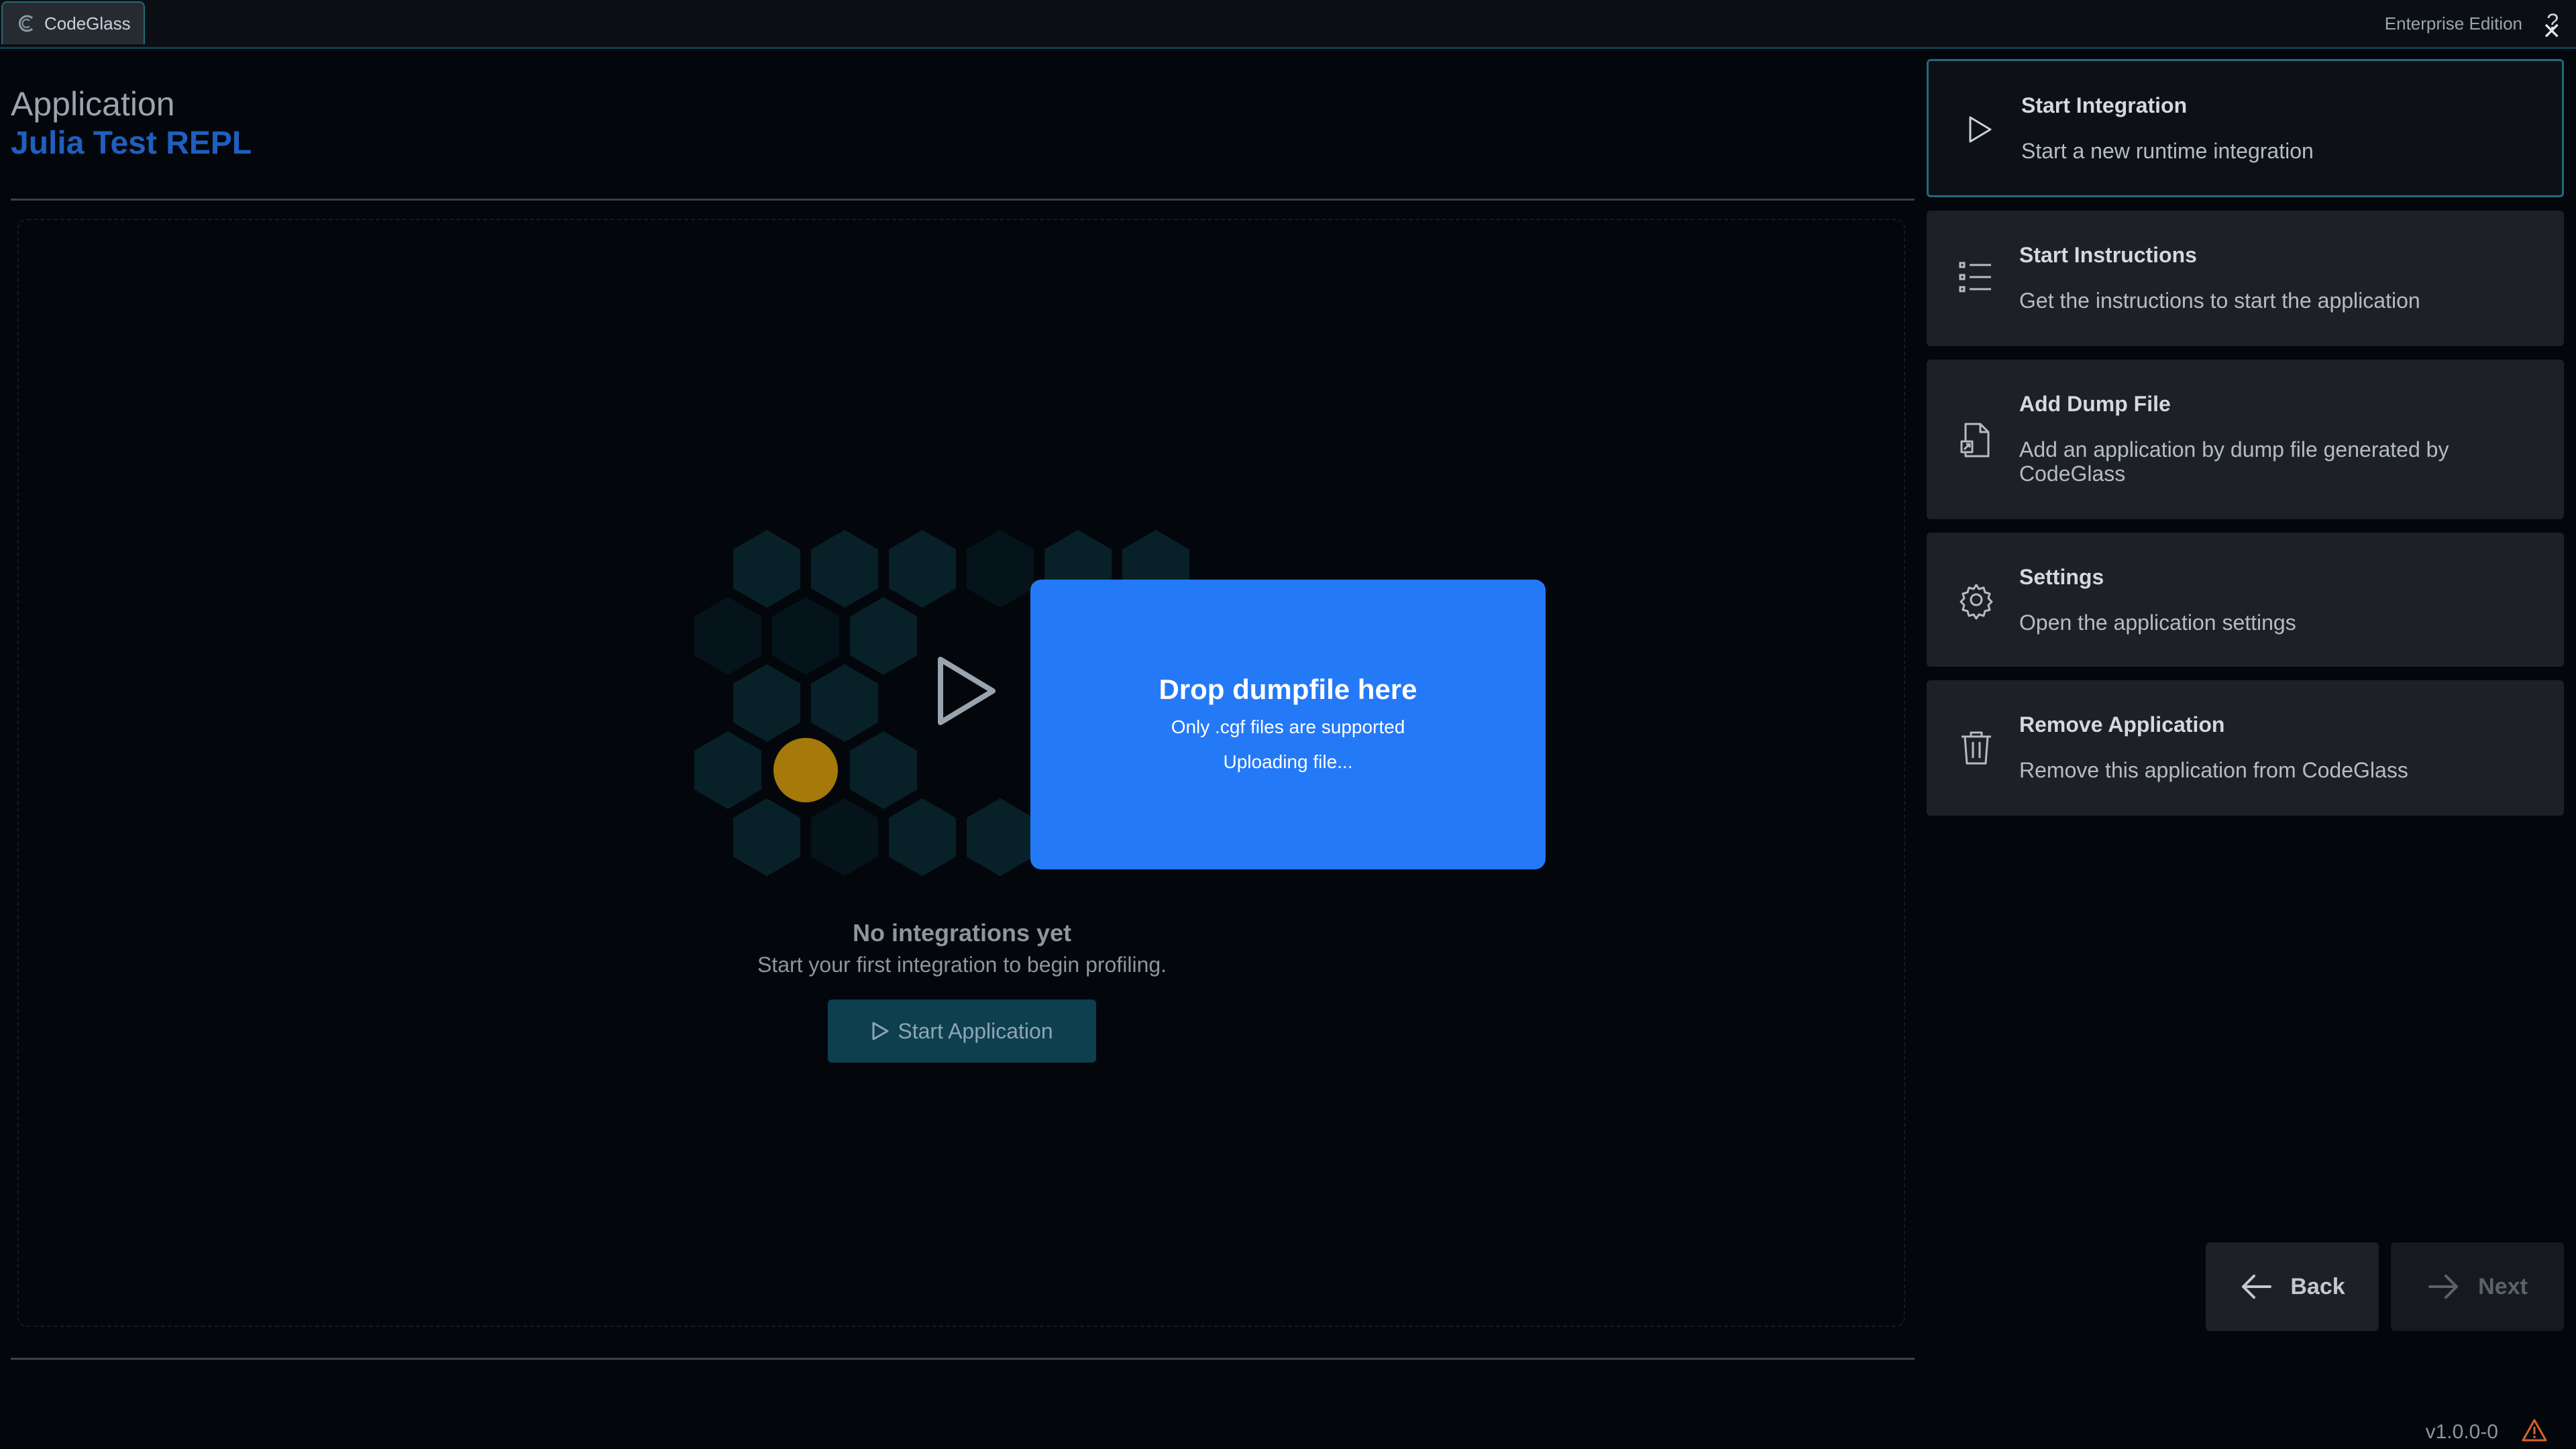  What do you see at coordinates (2257, 1287) in the screenshot?
I see `arrow-left-icon` at bounding box center [2257, 1287].